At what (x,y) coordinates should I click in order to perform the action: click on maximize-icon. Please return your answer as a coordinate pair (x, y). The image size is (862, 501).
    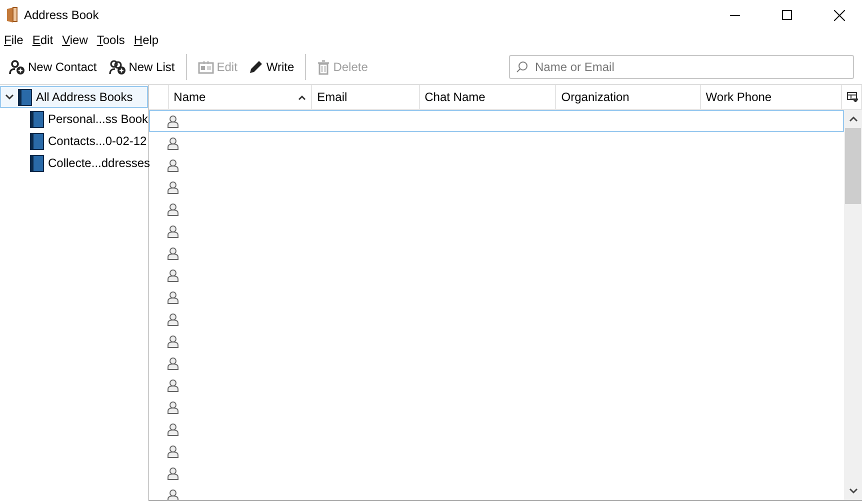
    Looking at the image, I should click on (787, 15).